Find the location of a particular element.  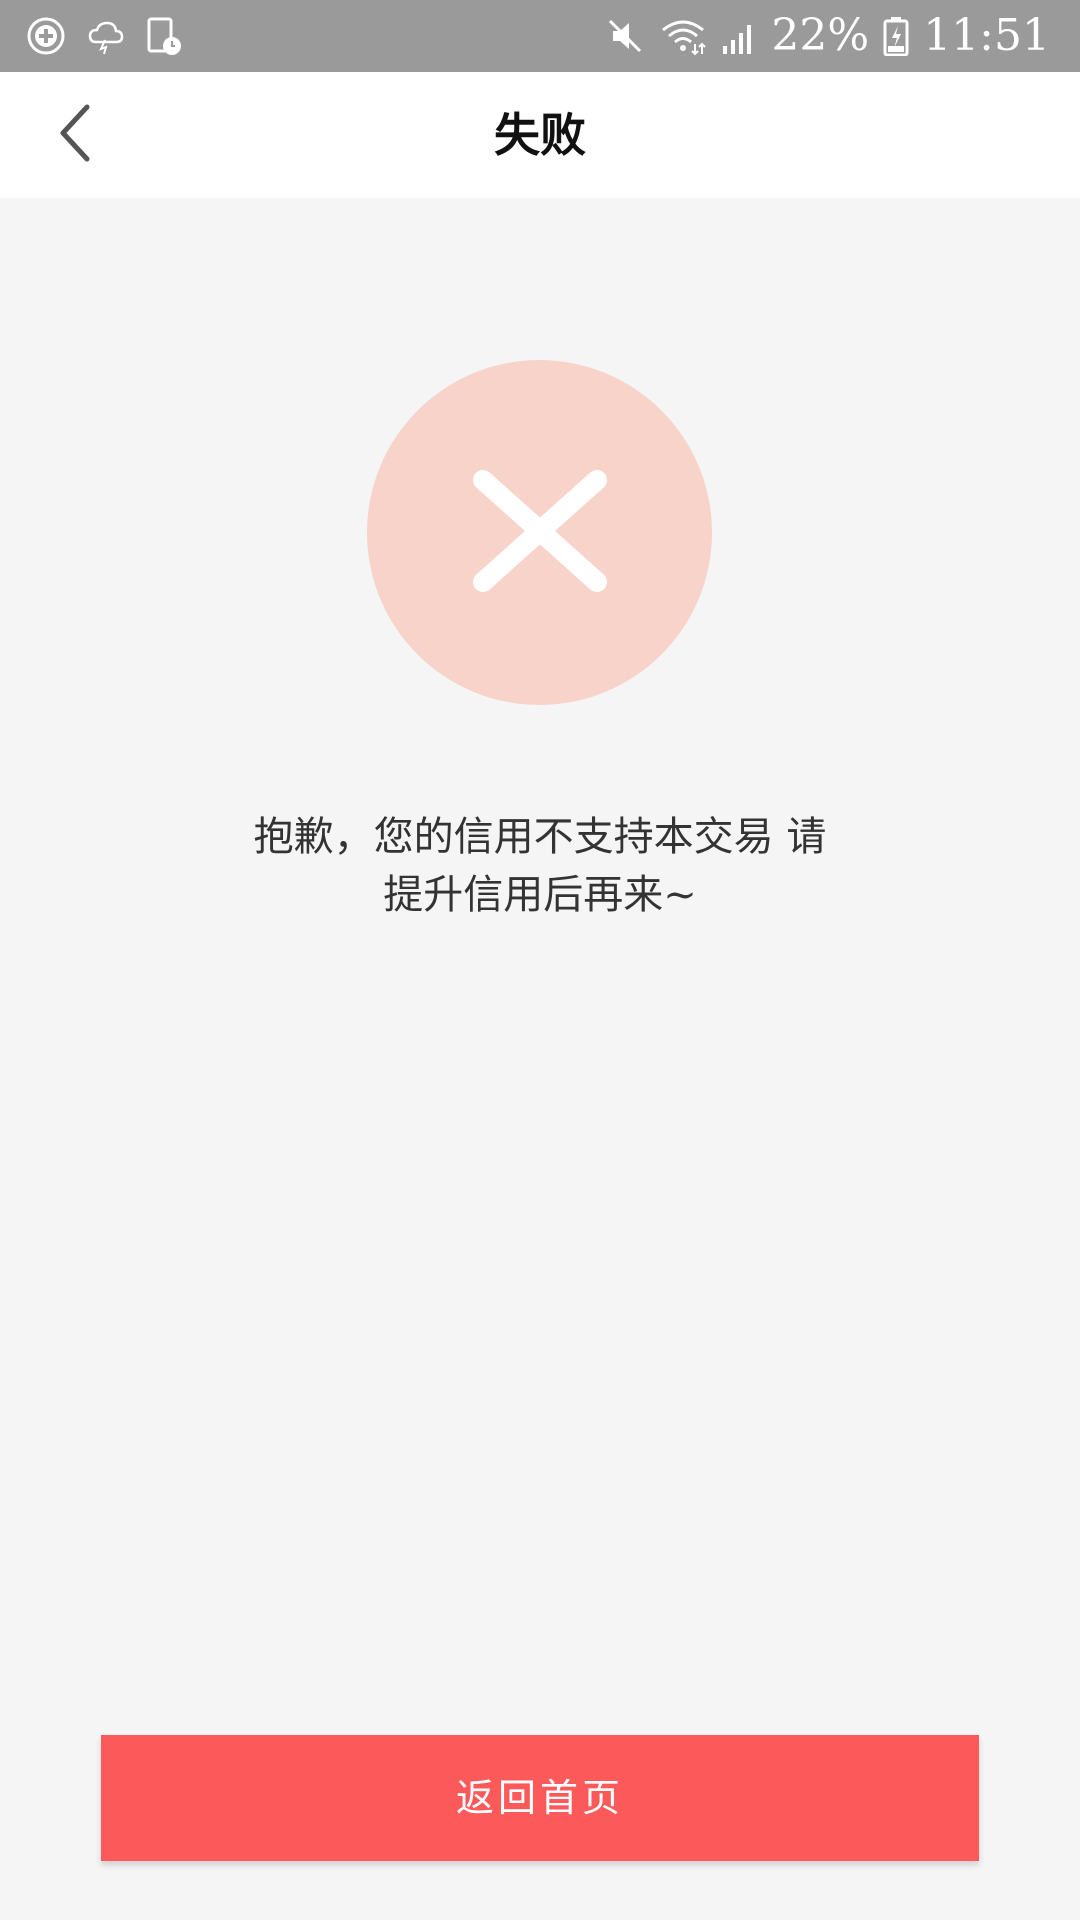

cloud-icon is located at coordinates (106, 36).